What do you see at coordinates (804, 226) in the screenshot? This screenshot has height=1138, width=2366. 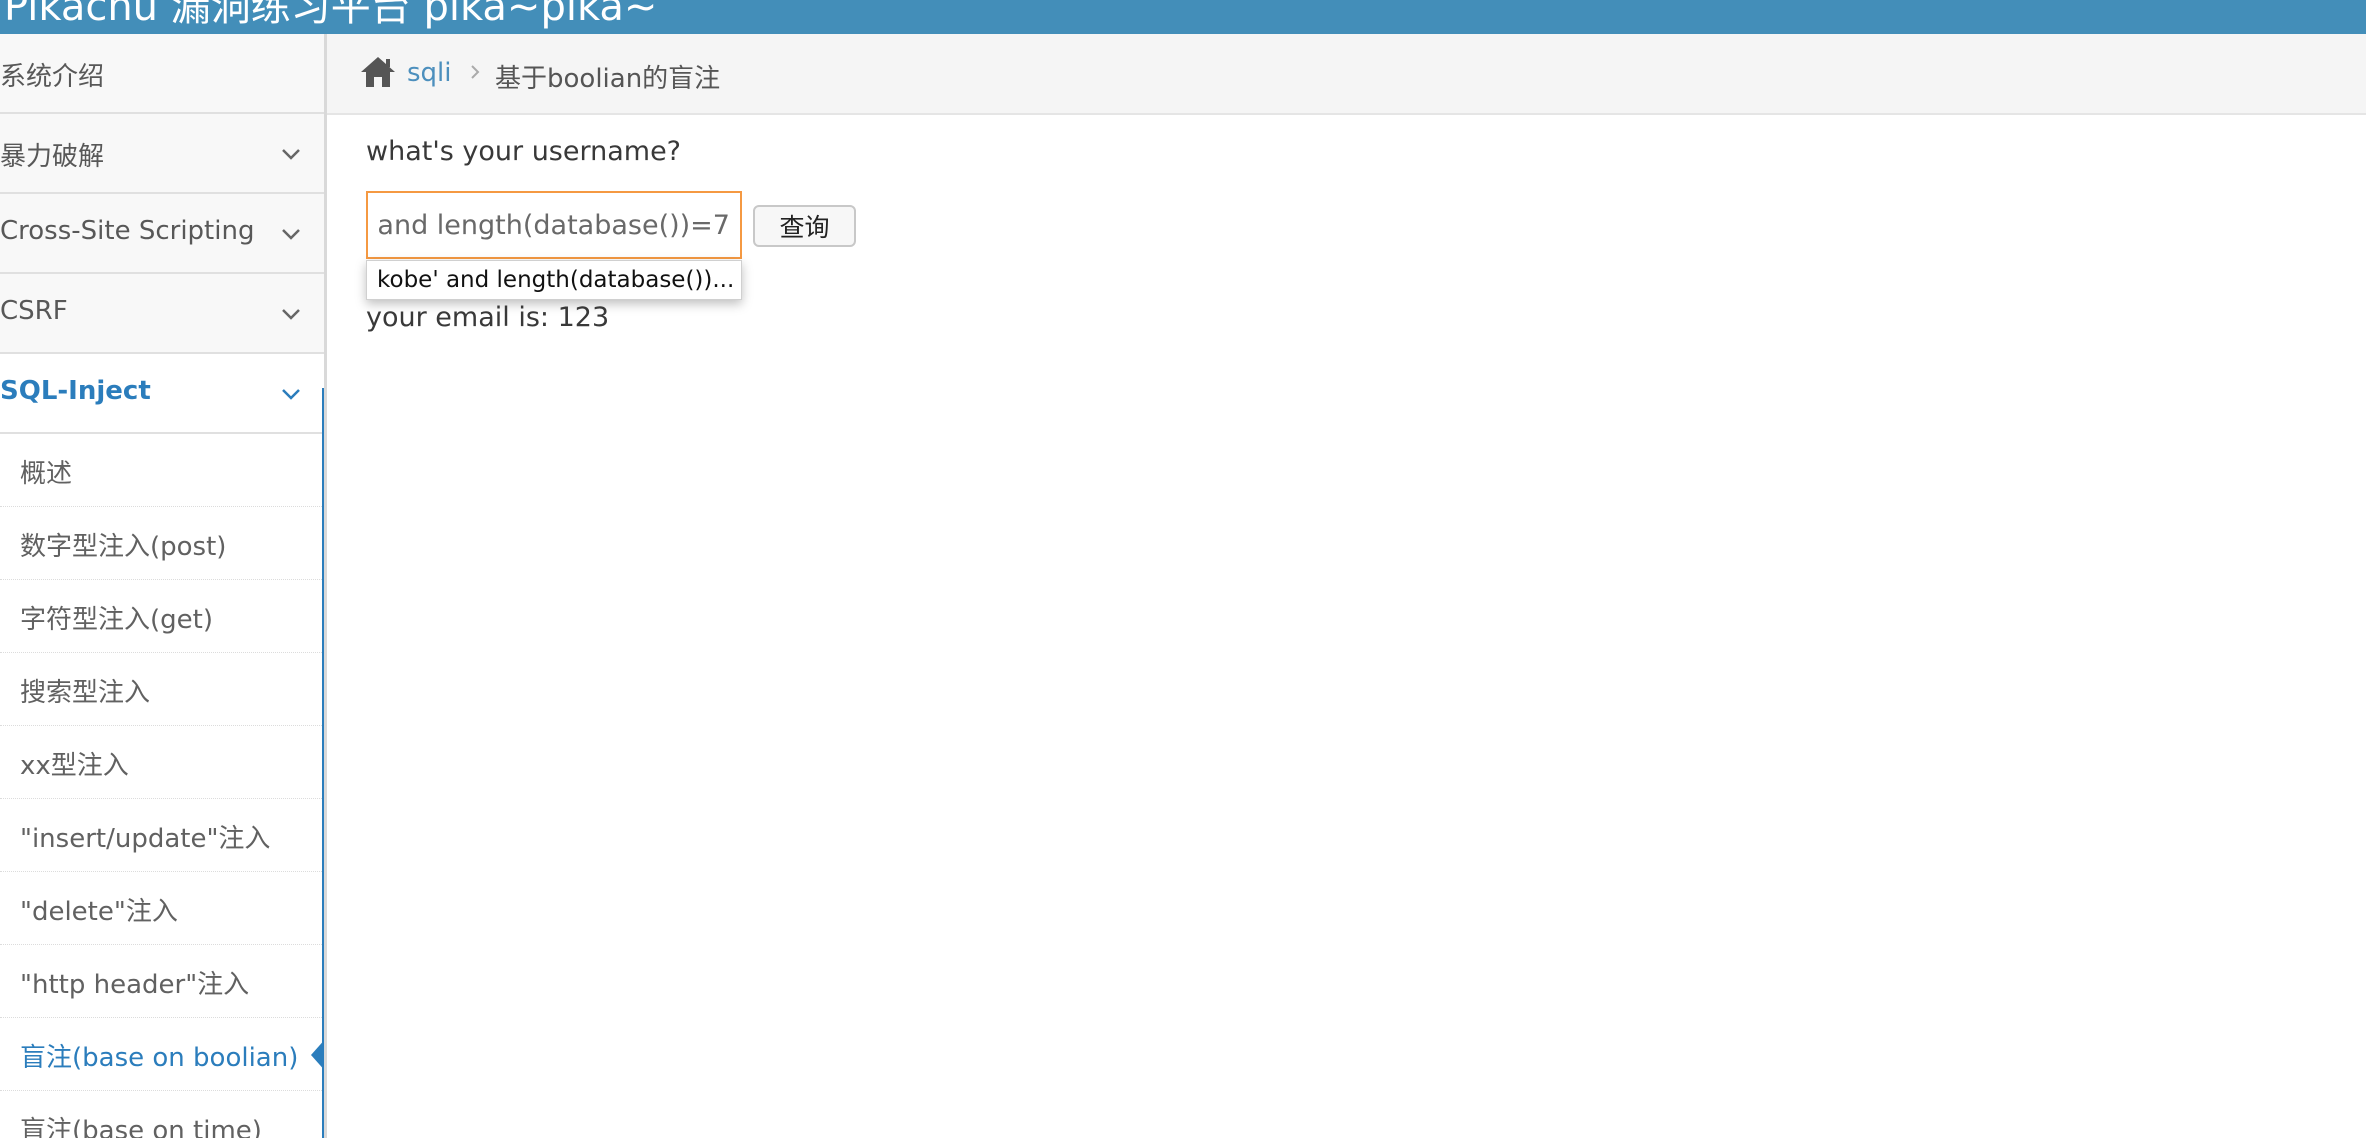 I see `query-button: 查询` at bounding box center [804, 226].